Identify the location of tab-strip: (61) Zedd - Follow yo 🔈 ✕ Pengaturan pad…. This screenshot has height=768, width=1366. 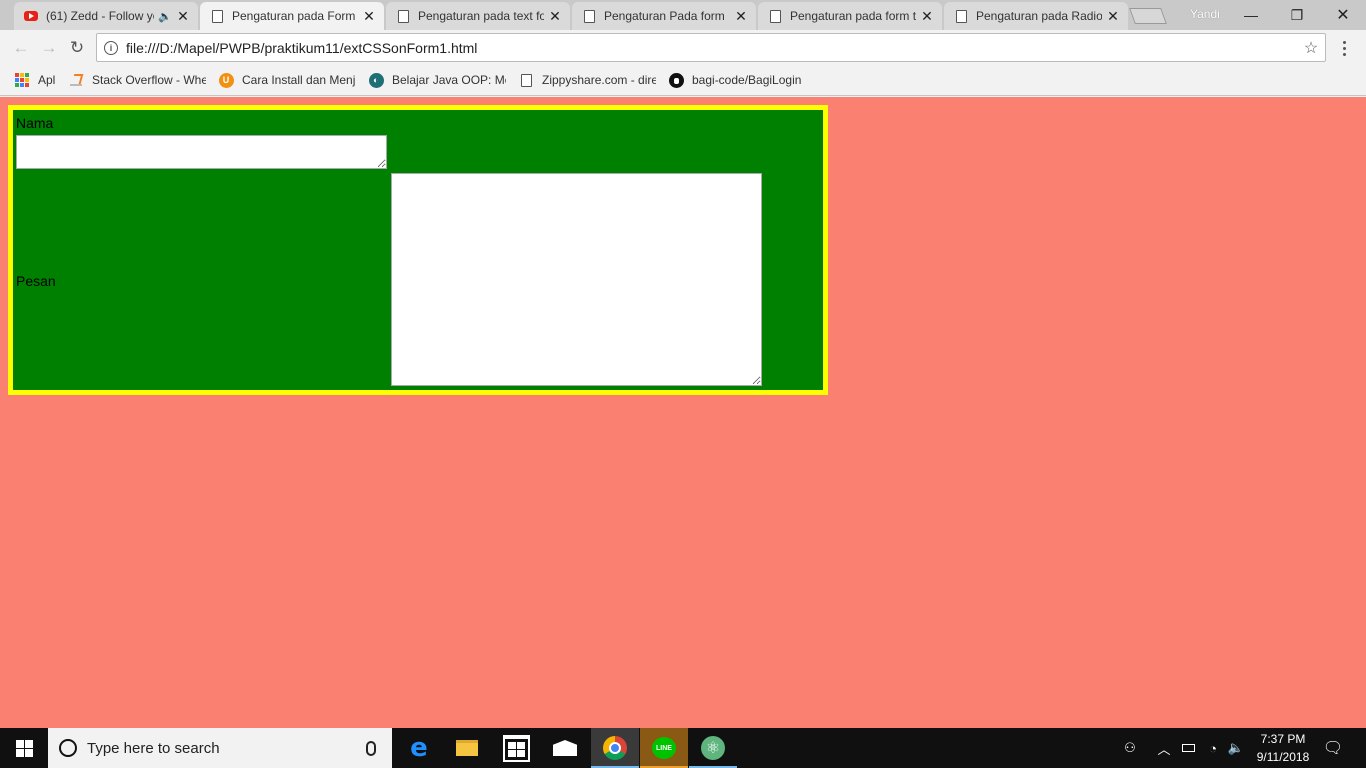
(683, 15).